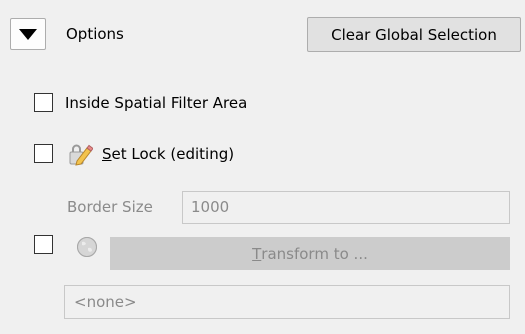 The width and height of the screenshot is (525, 334). I want to click on set-lock-label: Set Lock (editing), so click(168, 154).